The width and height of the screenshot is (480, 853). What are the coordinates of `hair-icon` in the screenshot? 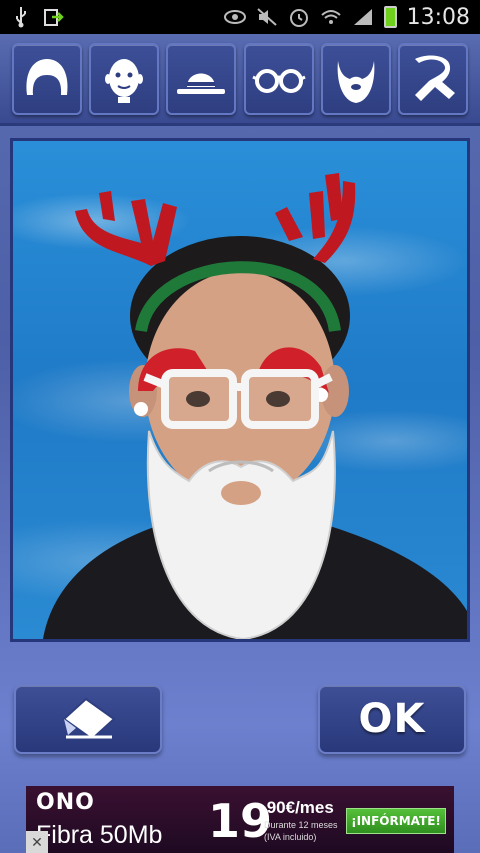 It's located at (47, 76).